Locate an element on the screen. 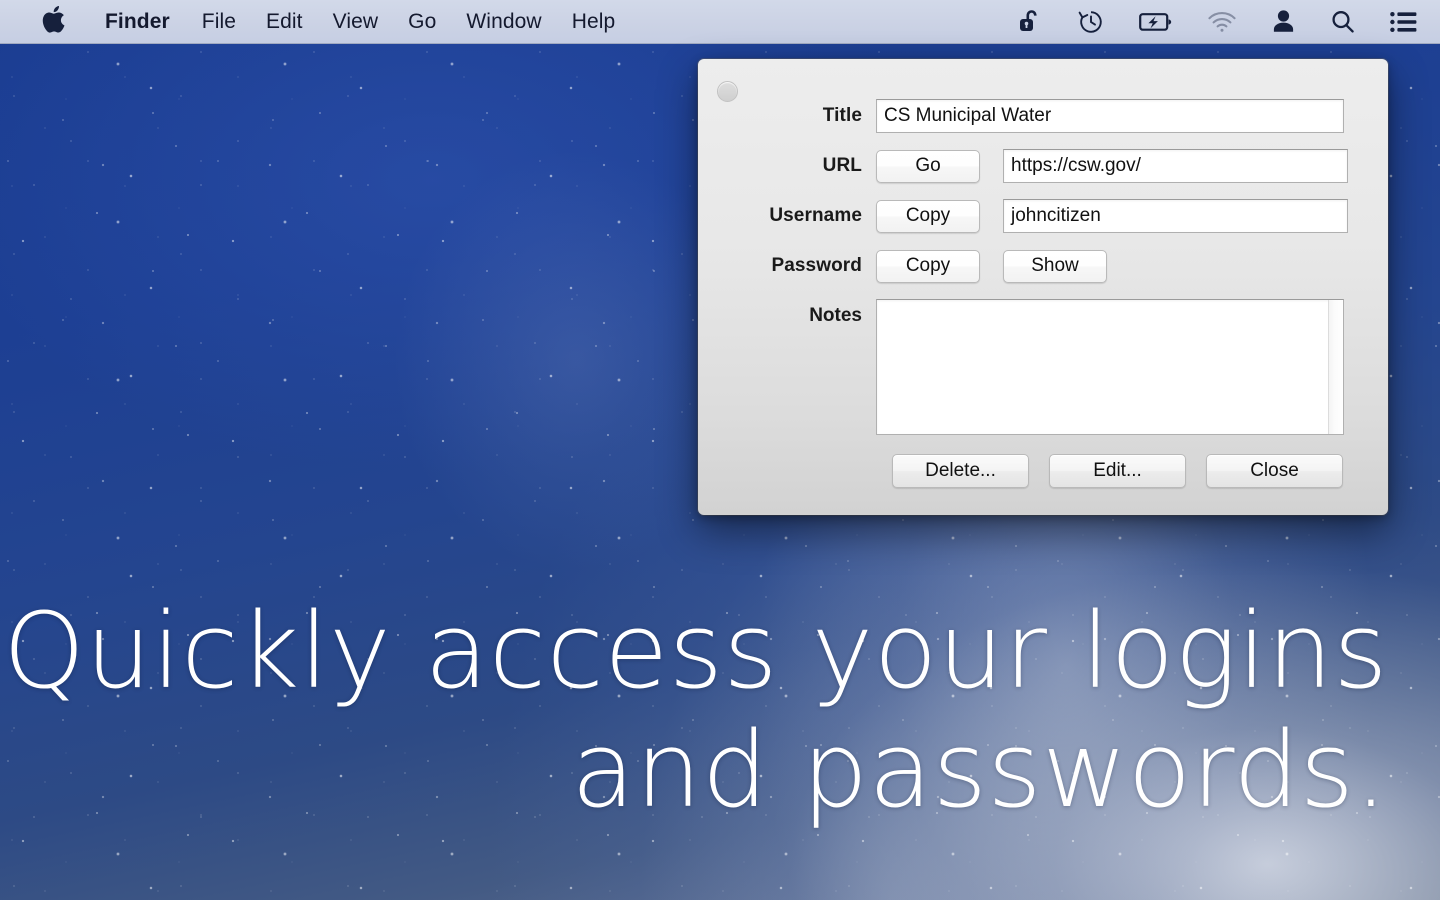 The image size is (1440, 900). menu-bar: Finder File Edit View Go Window Help is located at coordinates (720, 22).